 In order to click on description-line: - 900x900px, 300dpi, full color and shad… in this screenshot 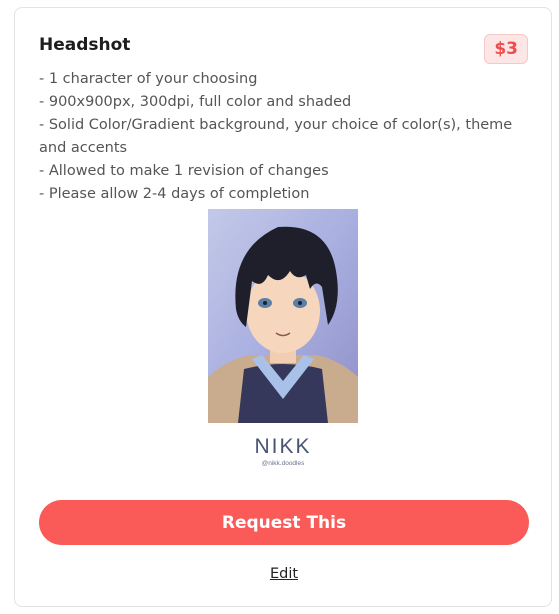, I will do `click(195, 102)`.